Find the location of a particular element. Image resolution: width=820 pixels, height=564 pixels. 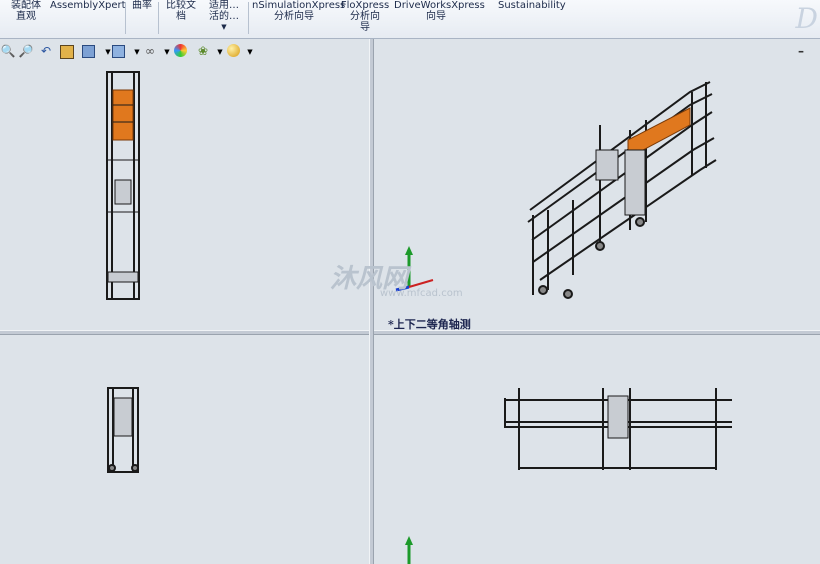

side-view is located at coordinates (123, 430).